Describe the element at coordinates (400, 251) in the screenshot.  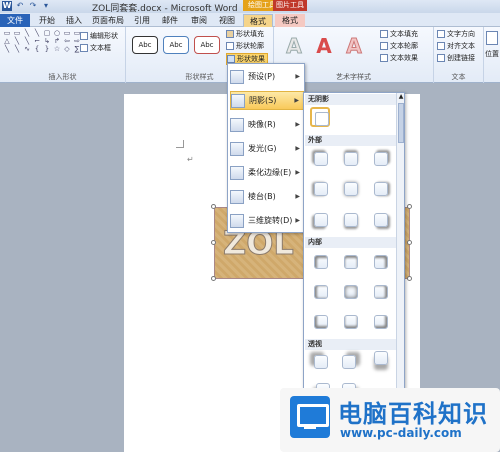
I see `gallery-scrollbar: ▲` at that location.